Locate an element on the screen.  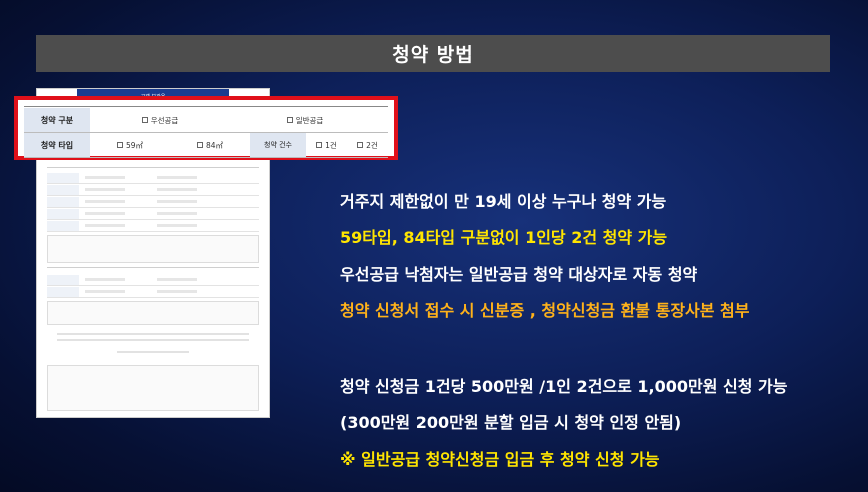
table-row: 청약 구분 우선공급 일반공급 is located at coordinates (206, 120).